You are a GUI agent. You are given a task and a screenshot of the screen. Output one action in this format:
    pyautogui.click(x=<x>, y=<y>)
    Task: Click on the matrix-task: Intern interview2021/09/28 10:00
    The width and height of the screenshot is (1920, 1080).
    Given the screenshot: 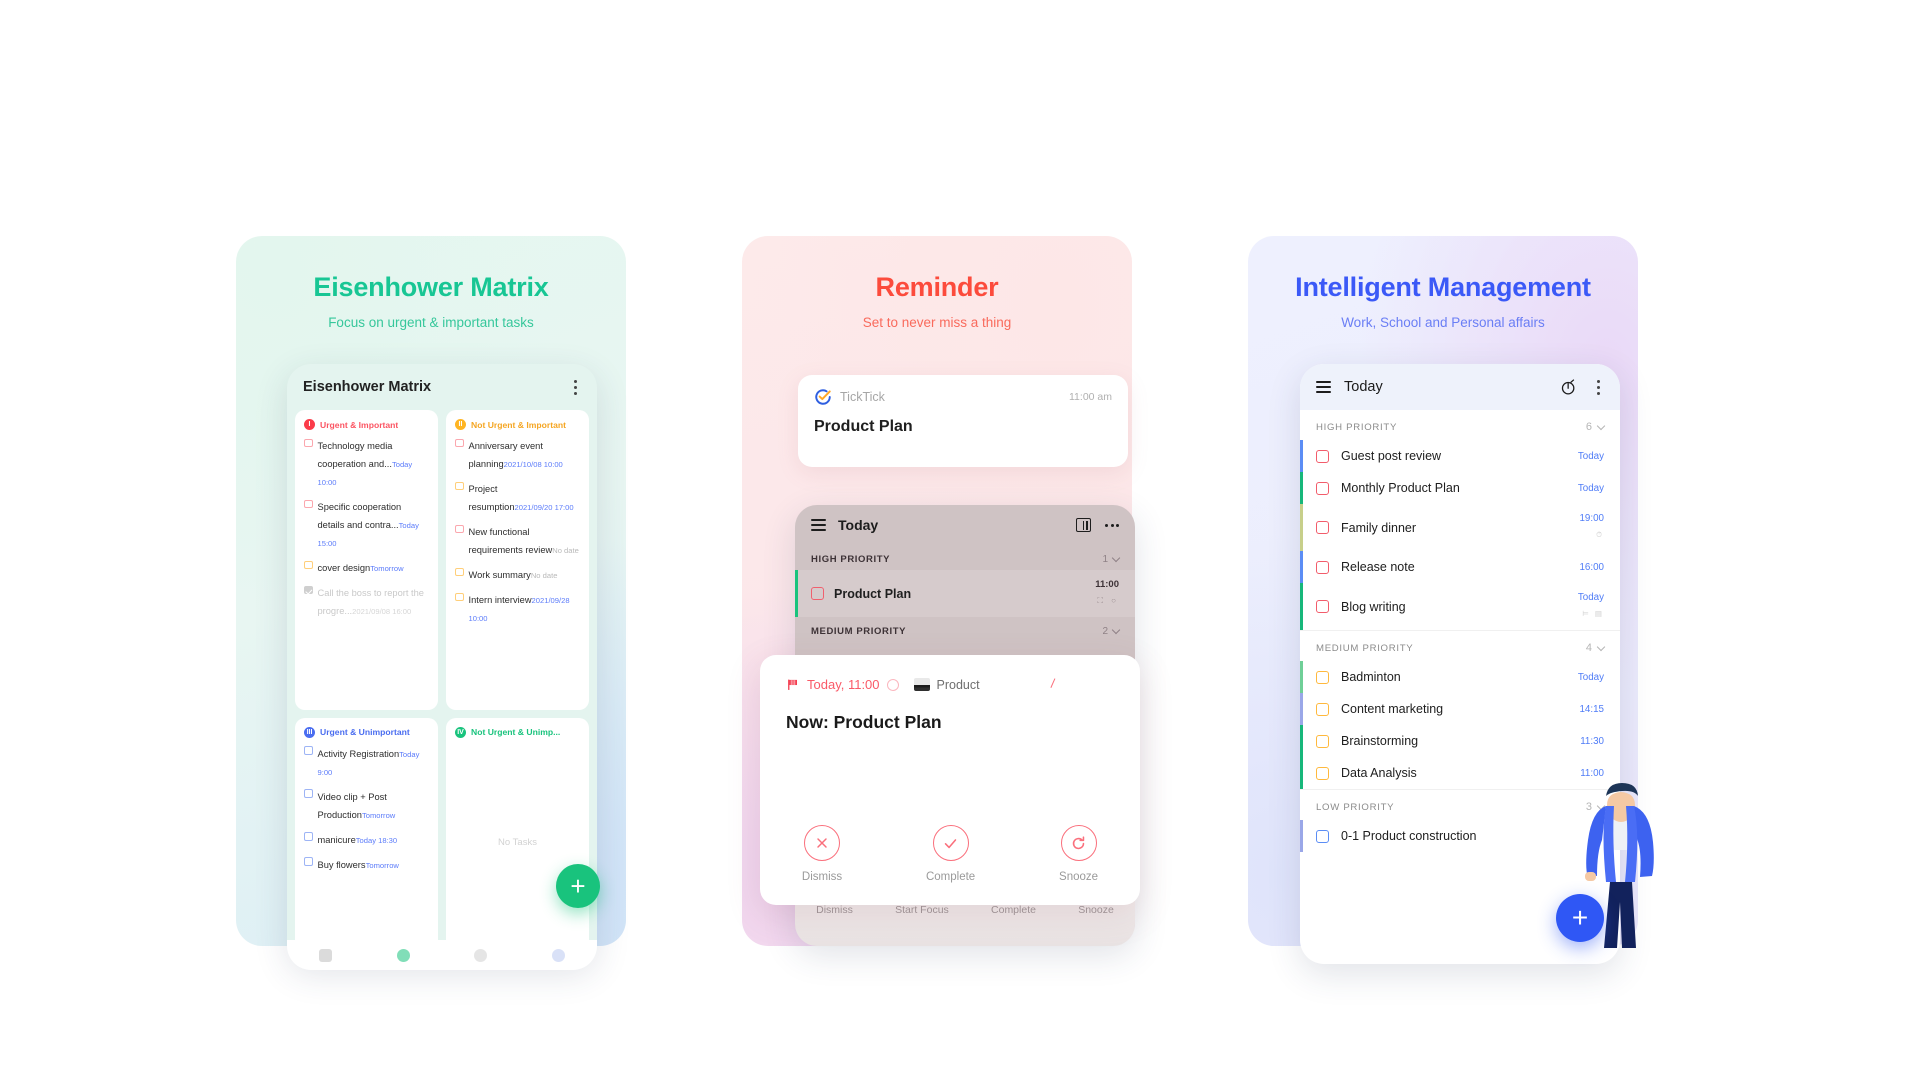 What is the action you would take?
    pyautogui.click(x=517, y=608)
    